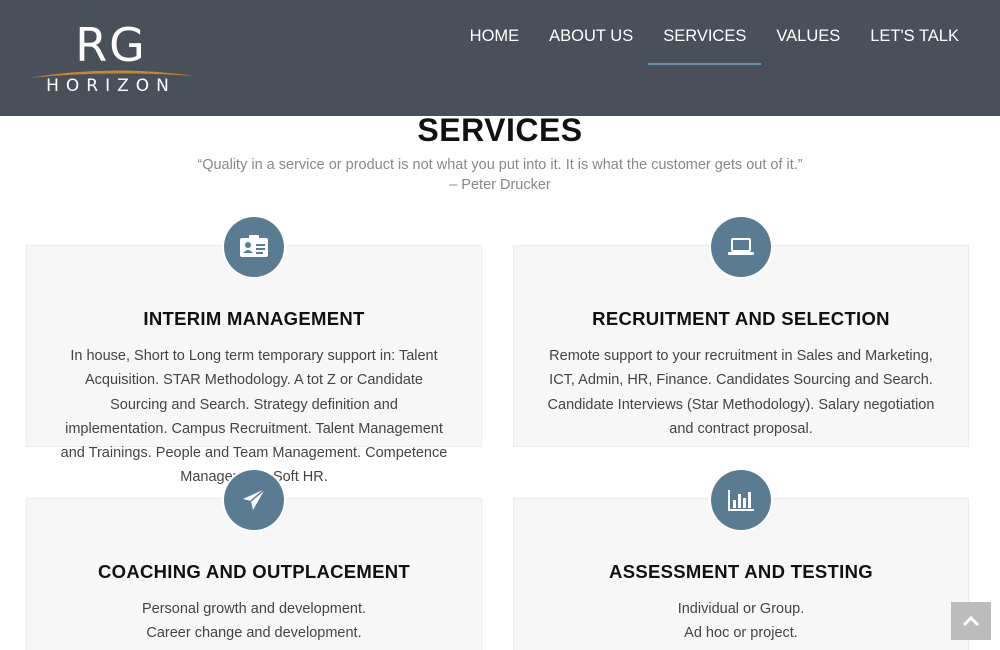 Image resolution: width=1000 pixels, height=650 pixels. Describe the element at coordinates (500, 185) in the screenshot. I see `quote-author: – Peter Drucker` at that location.